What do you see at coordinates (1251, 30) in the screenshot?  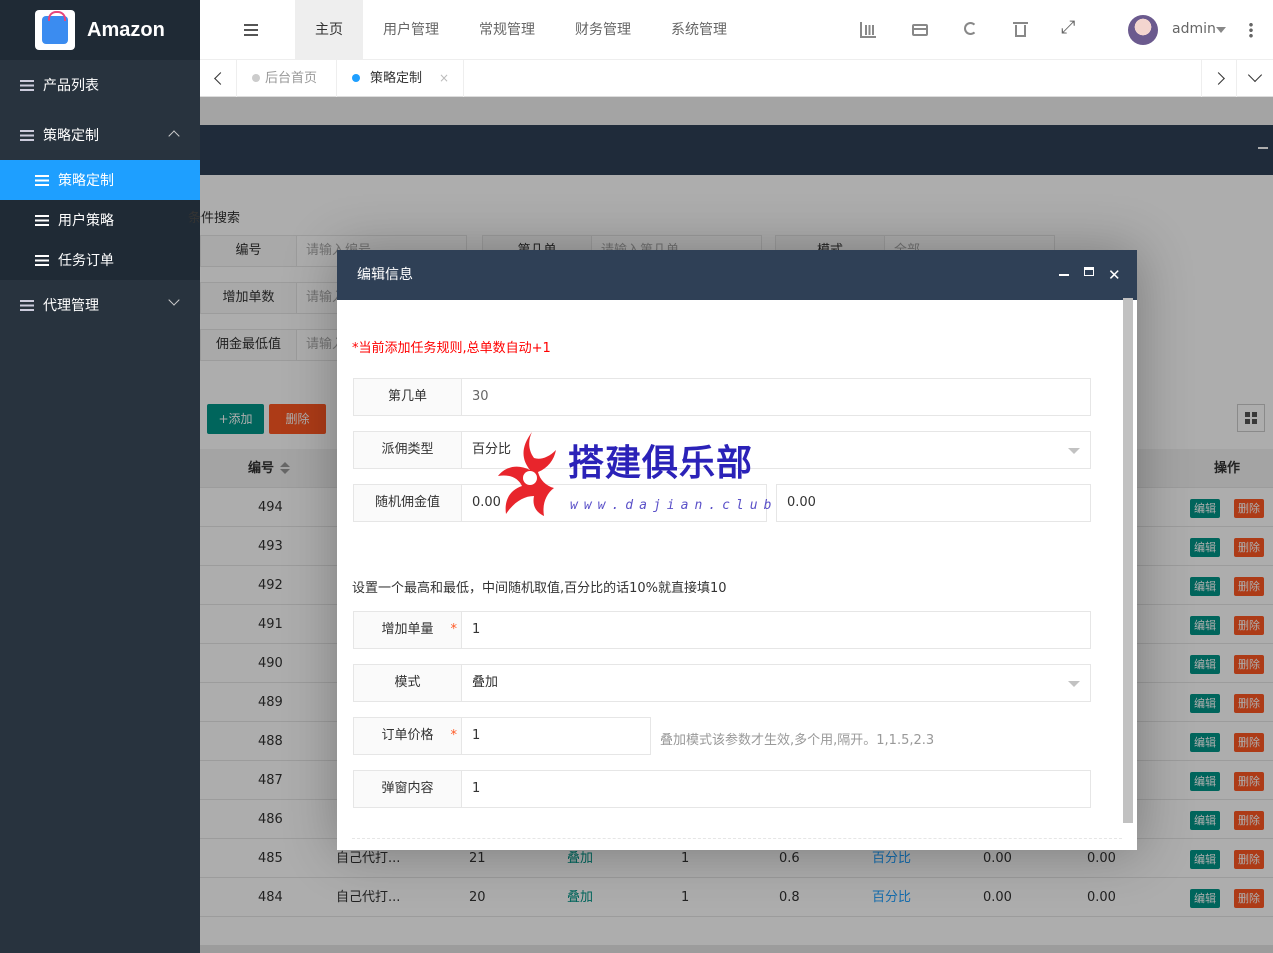 I see `more-vertical-icon` at bounding box center [1251, 30].